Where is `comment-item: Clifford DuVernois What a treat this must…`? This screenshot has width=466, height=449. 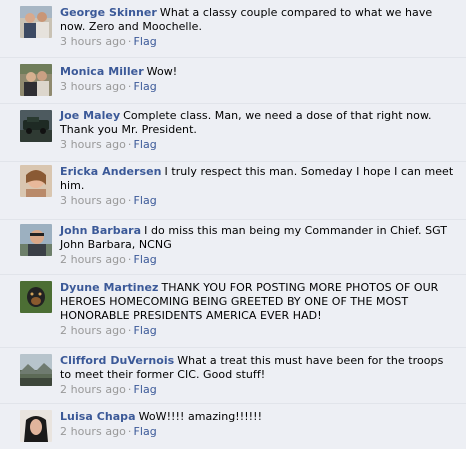 comment-item: Clifford DuVernois What a treat this must… is located at coordinates (233, 376).